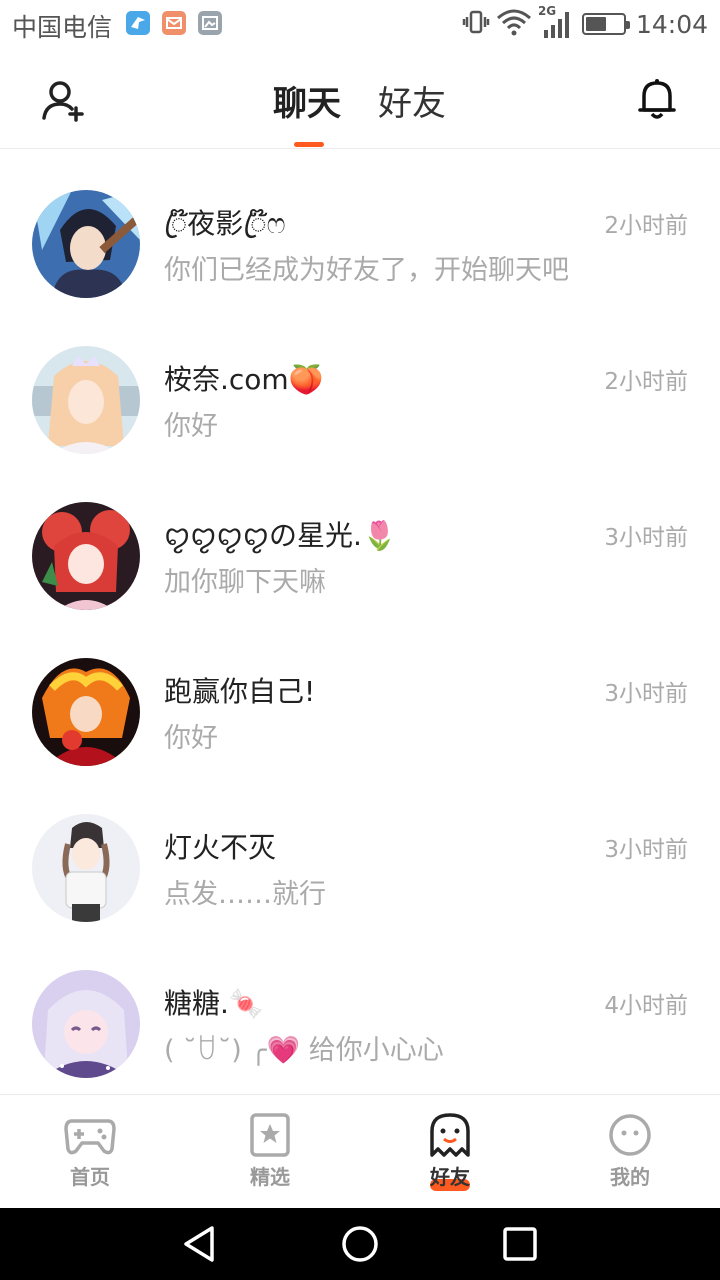  What do you see at coordinates (62, 27) in the screenshot?
I see `carrier-name: 中国电信` at bounding box center [62, 27].